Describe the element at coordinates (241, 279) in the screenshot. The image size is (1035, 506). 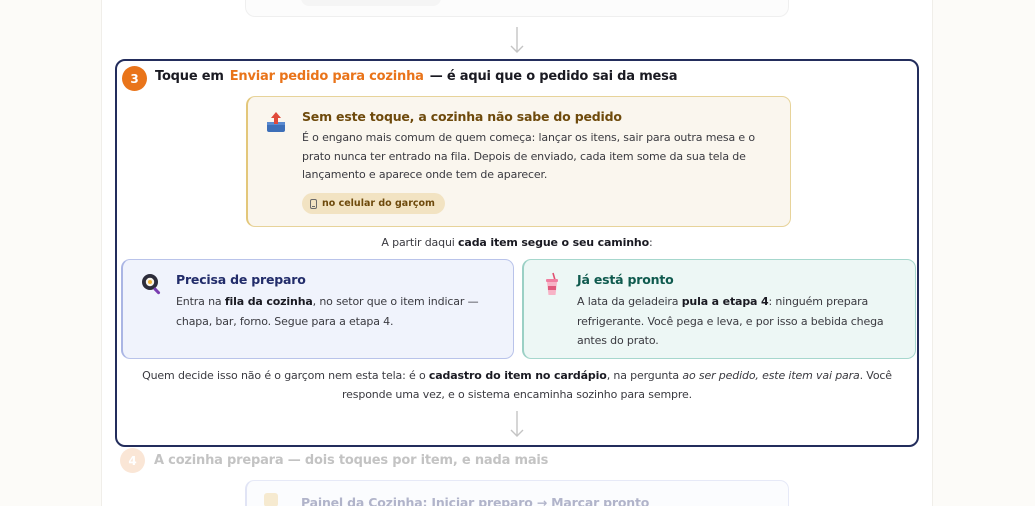
I see `branch-title: Precisa de preparo` at that location.